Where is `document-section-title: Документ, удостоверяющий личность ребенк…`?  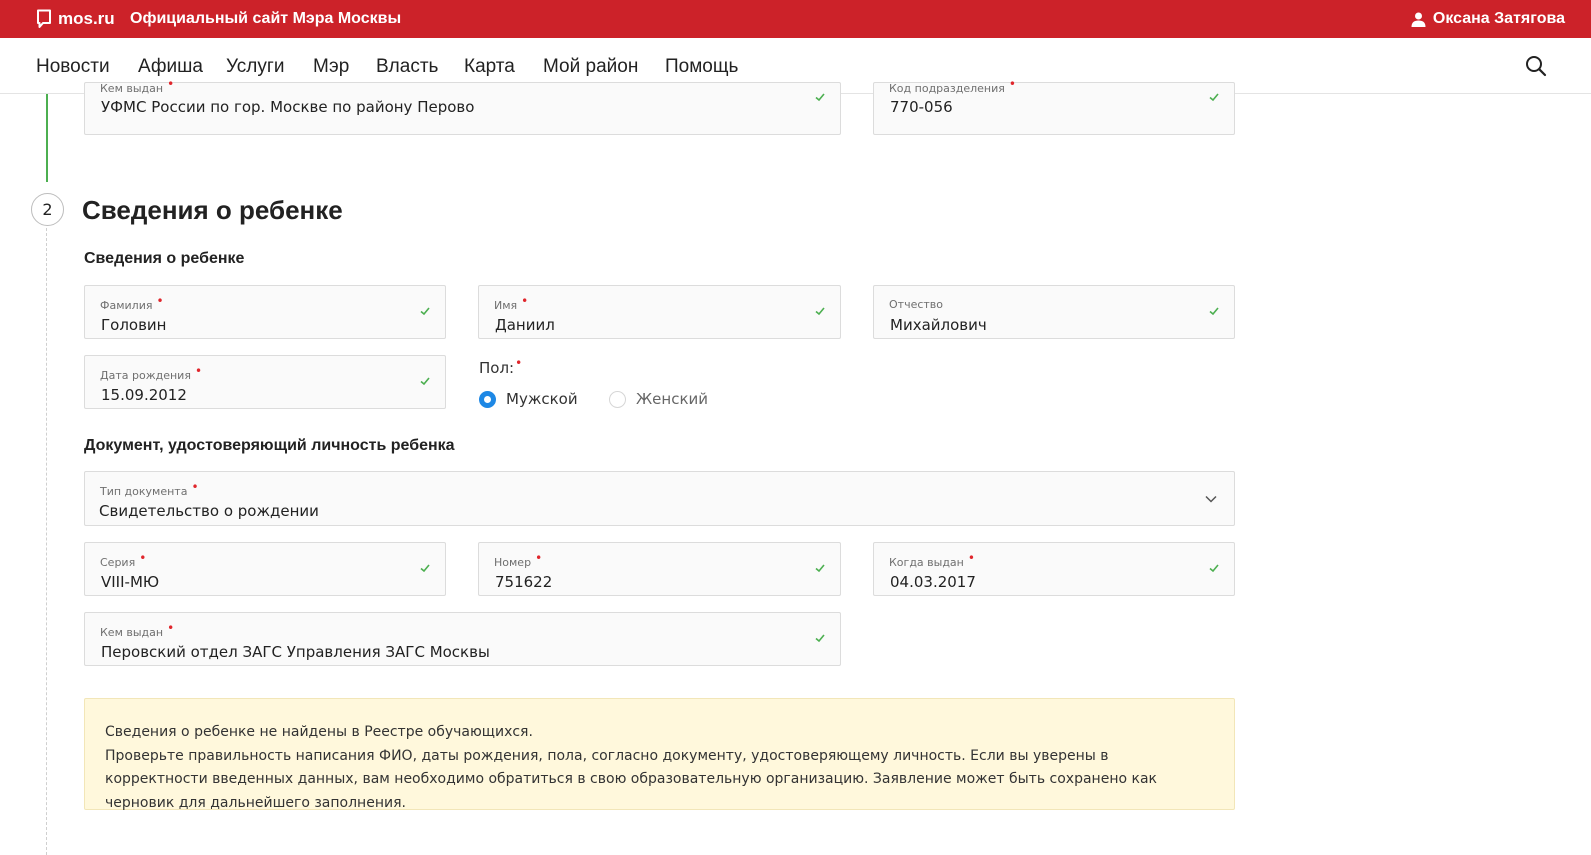 document-section-title: Документ, удостоверяющий личность ребенк… is located at coordinates (269, 445).